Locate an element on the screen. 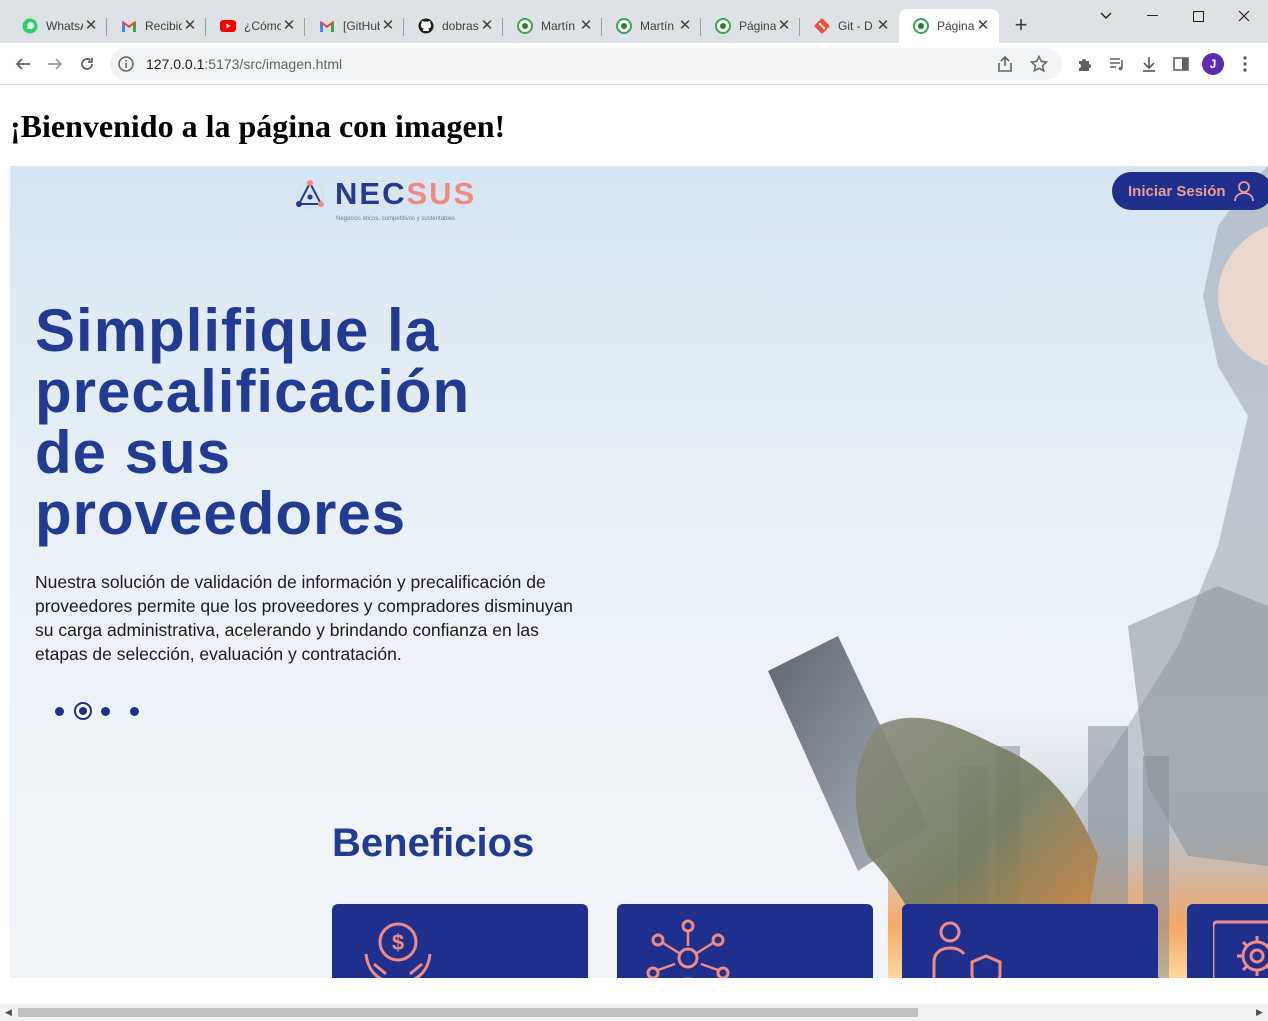  close-icon is located at coordinates (1244, 16).